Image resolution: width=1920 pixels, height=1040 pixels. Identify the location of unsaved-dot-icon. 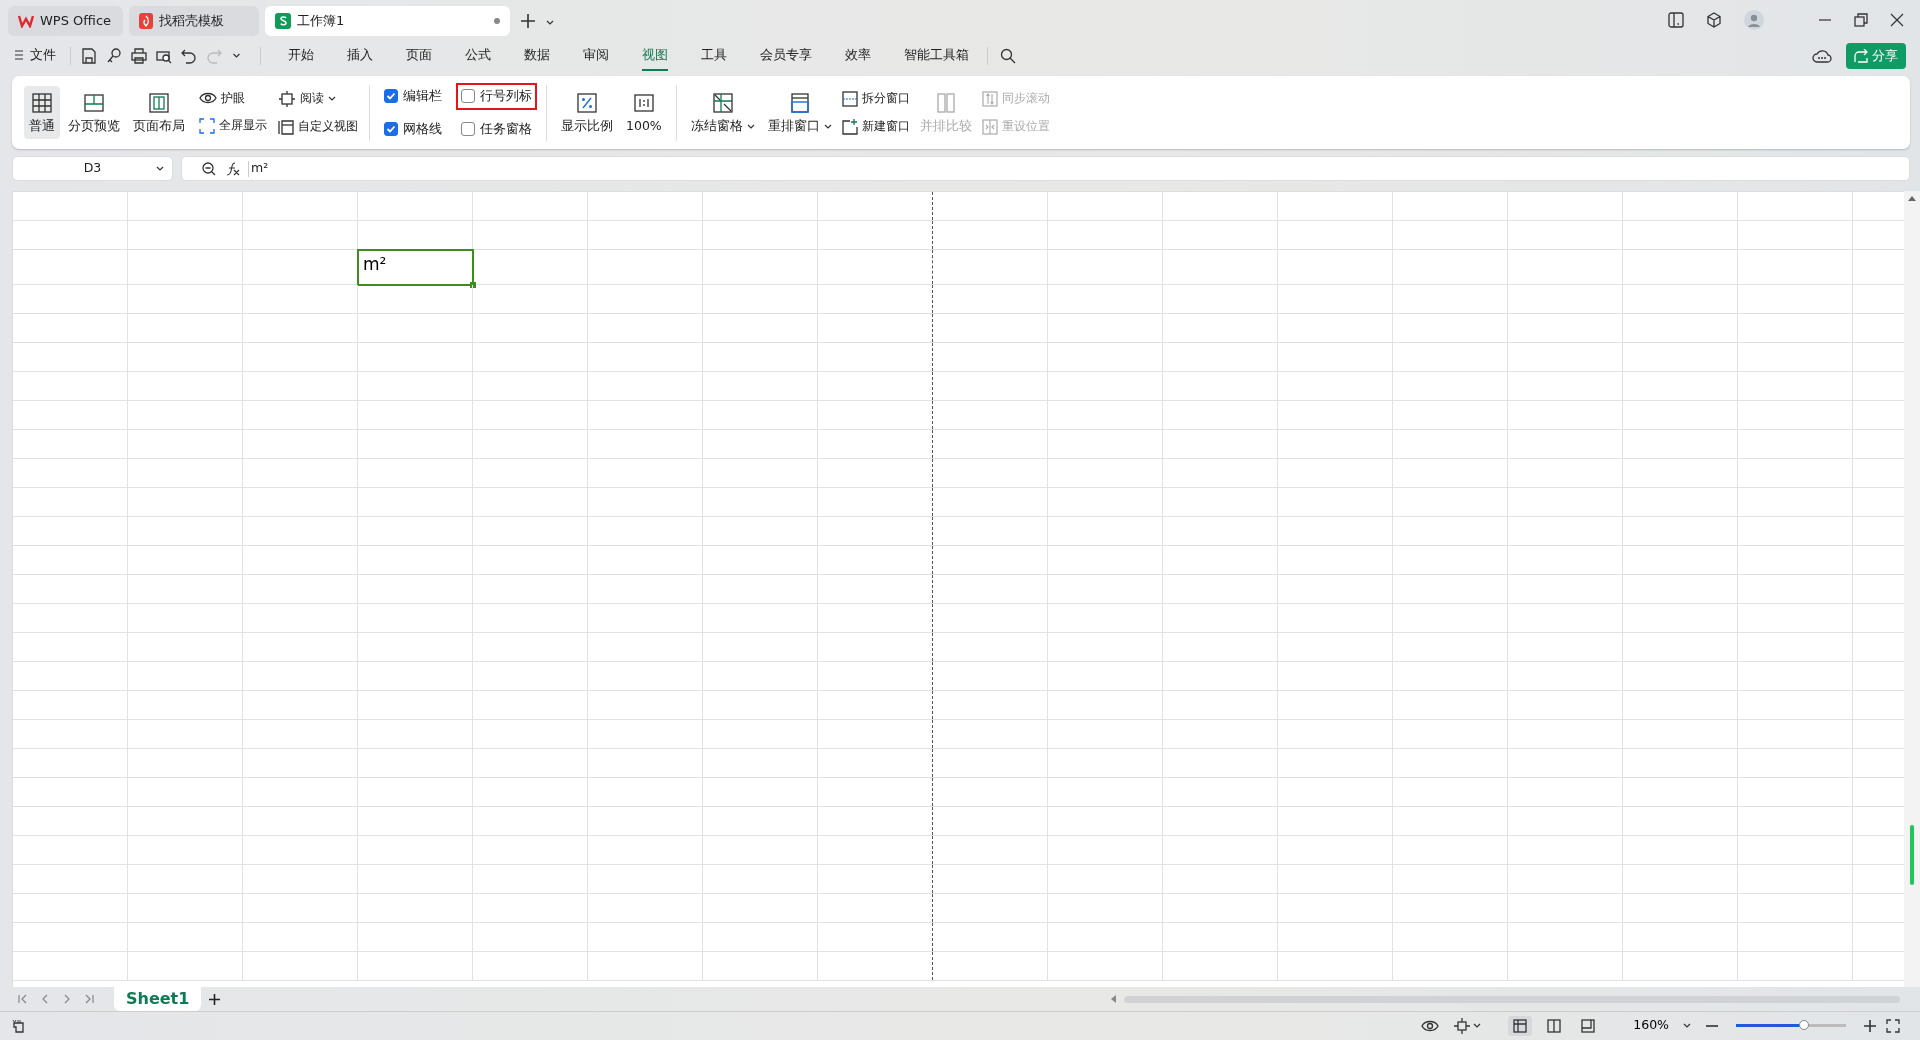
(497, 21).